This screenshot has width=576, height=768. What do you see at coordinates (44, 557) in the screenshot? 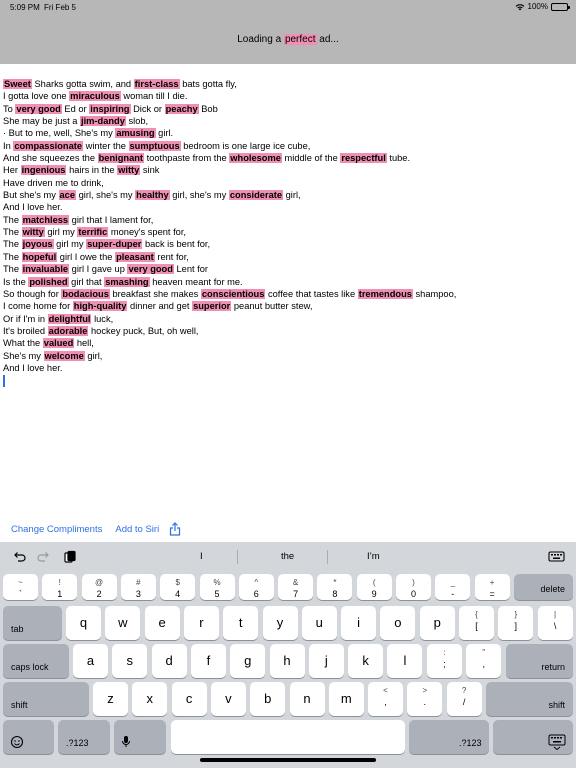
I see `redo-icon` at bounding box center [44, 557].